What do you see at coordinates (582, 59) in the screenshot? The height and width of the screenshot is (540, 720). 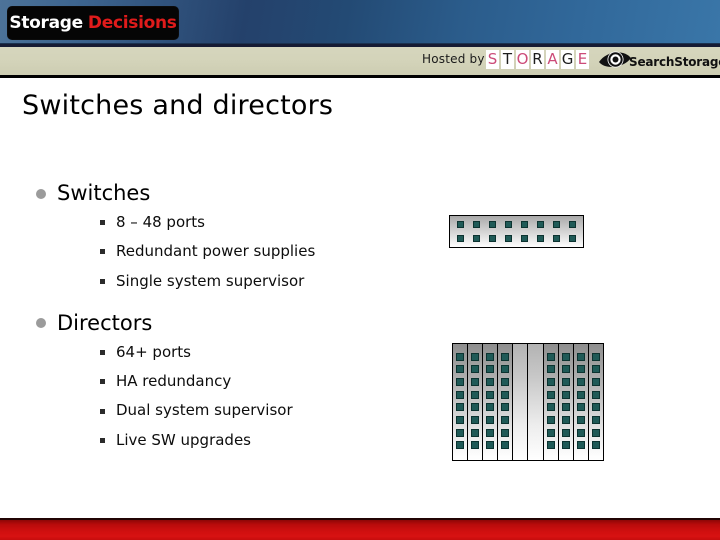 I see `wordmark-letter-e: E` at bounding box center [582, 59].